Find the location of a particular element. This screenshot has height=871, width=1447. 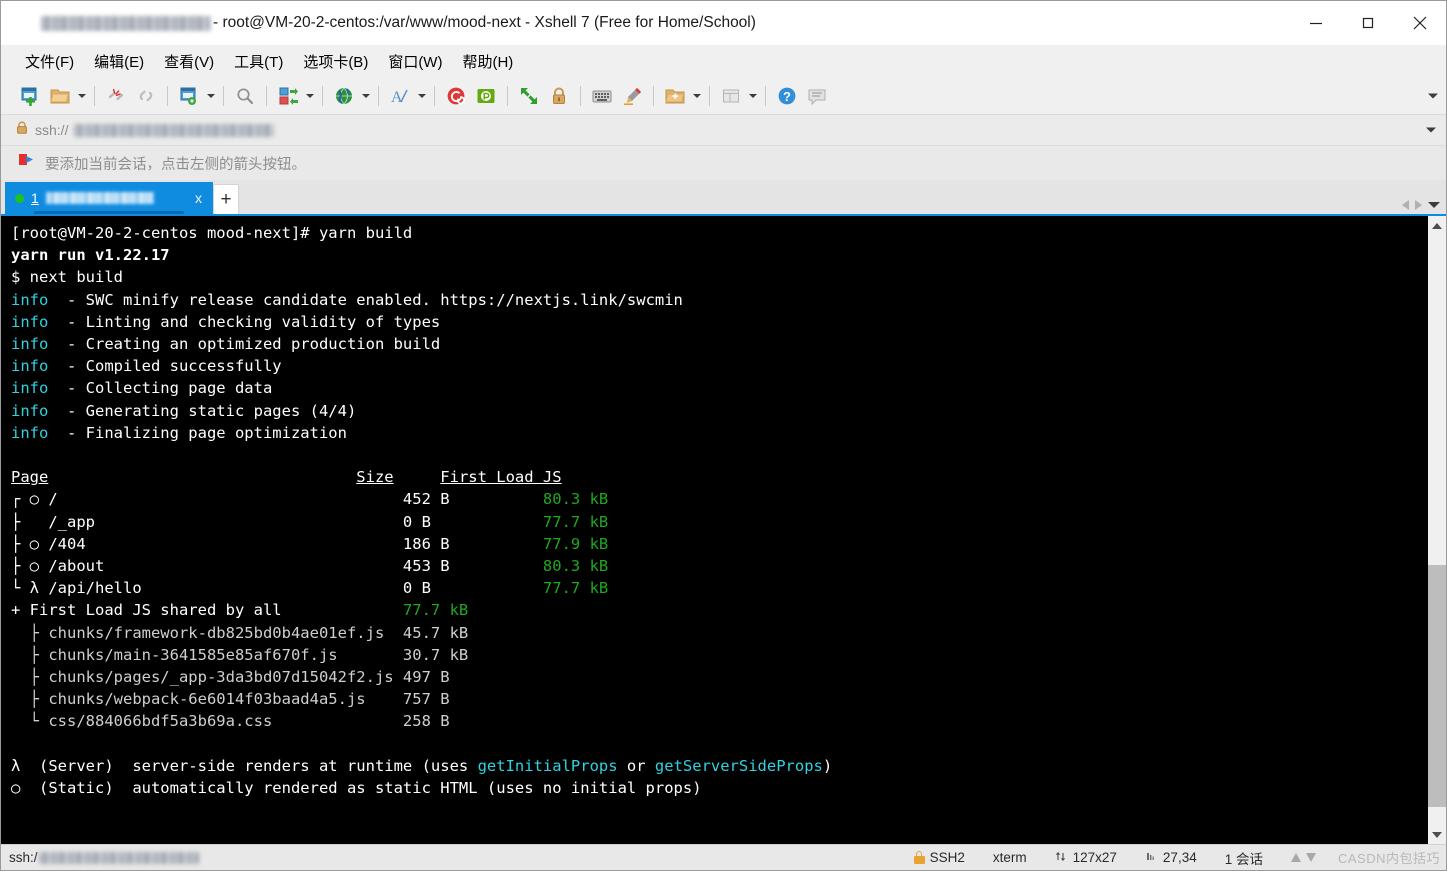

link-icon is located at coordinates (146, 96).